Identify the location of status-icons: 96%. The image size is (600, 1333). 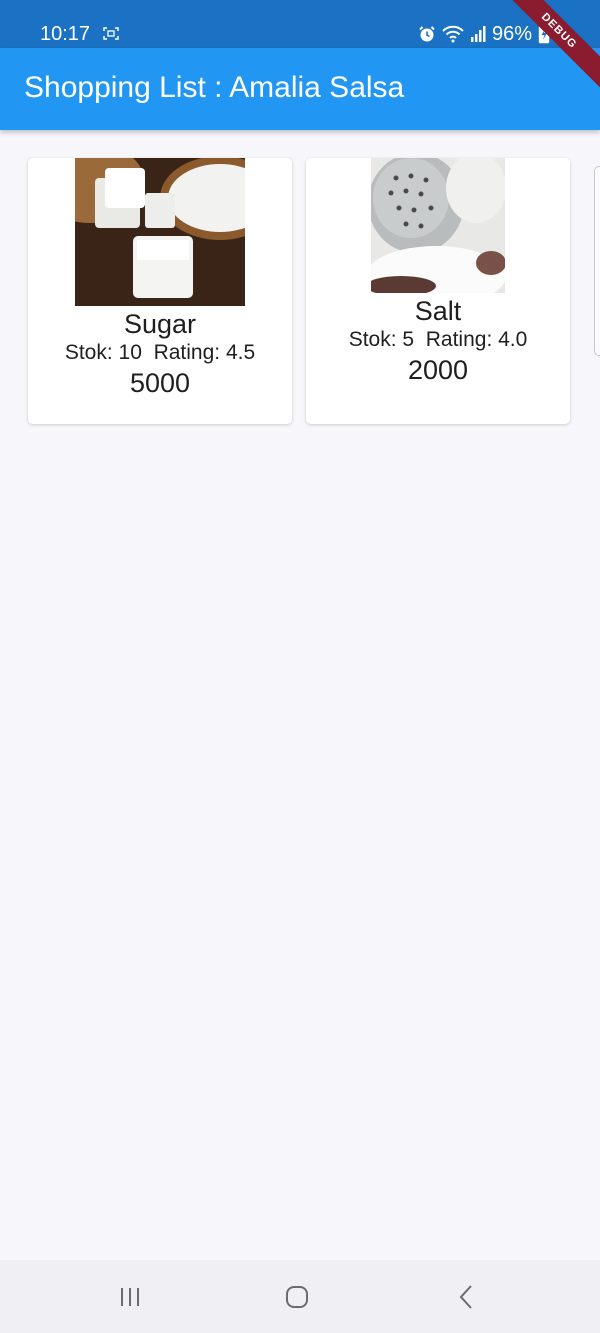
(484, 34).